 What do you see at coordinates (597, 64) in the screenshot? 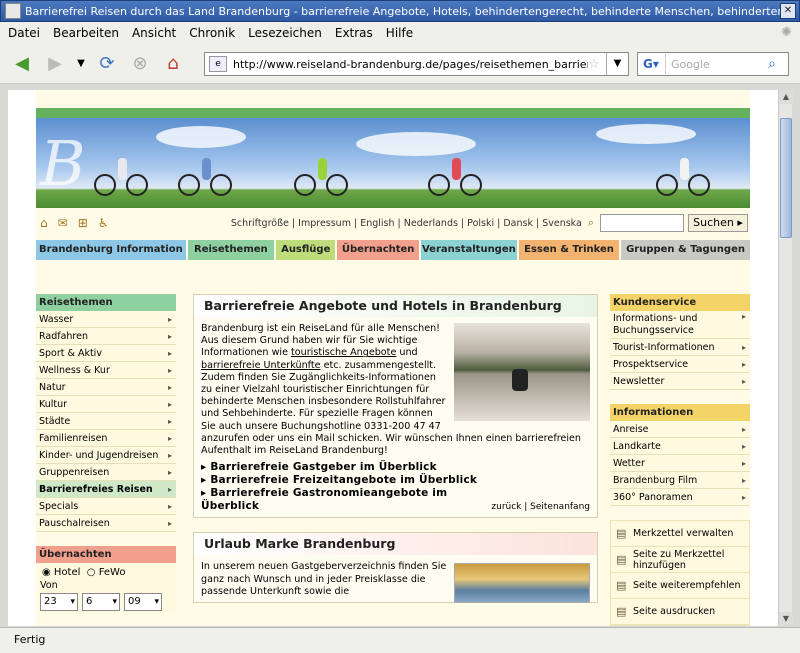
I see `bookmark-star-icon: ☆` at bounding box center [597, 64].